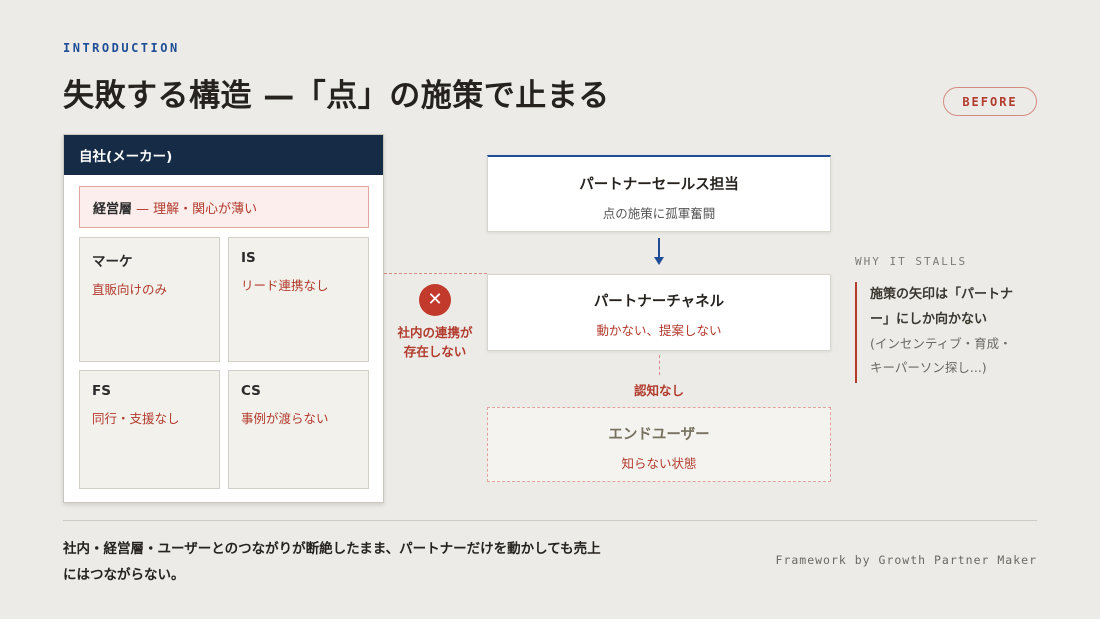  What do you see at coordinates (124, 575) in the screenshot?
I see `footer-line2: にはつながらない。` at bounding box center [124, 575].